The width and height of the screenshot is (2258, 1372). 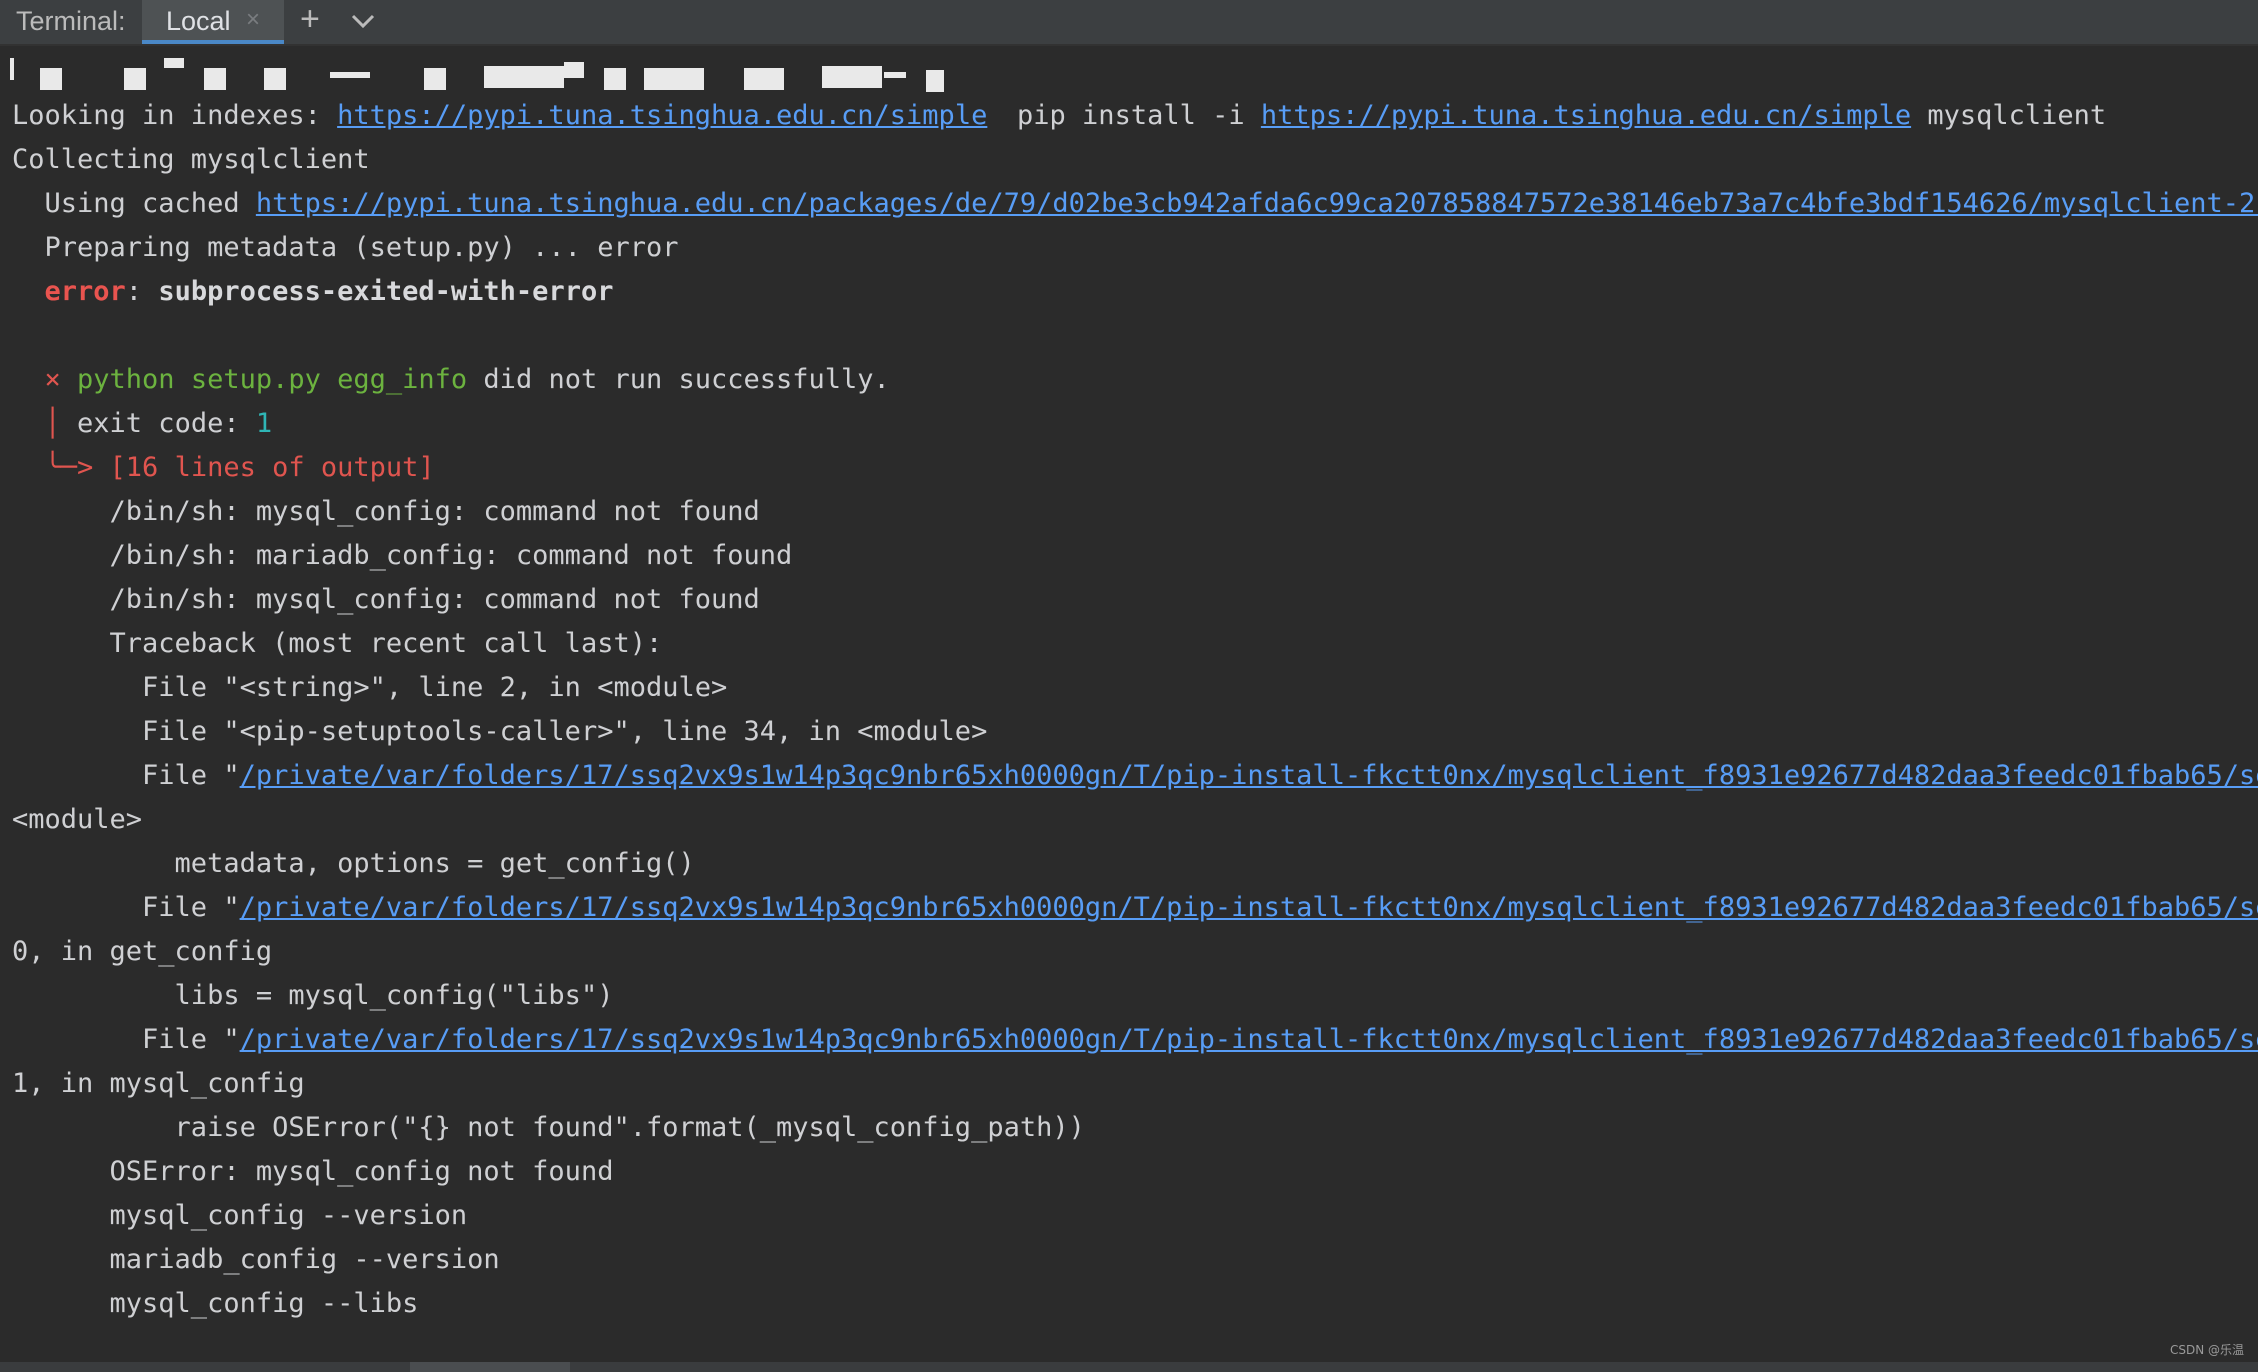 I want to click on new-tab-button: +, so click(x=310, y=19).